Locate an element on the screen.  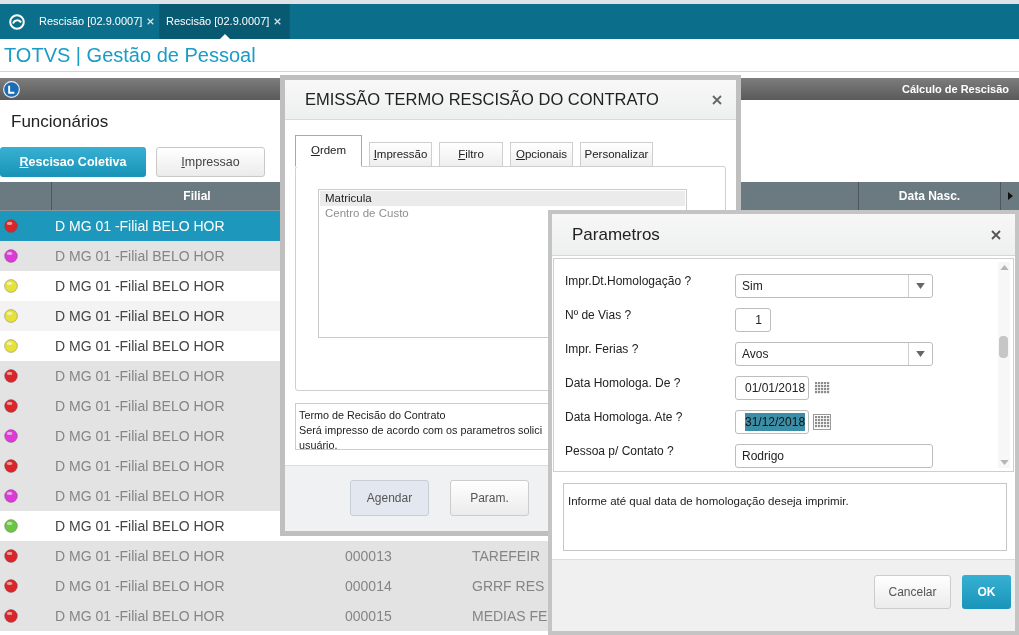
toolbar-button: Impressao is located at coordinates (210, 162).